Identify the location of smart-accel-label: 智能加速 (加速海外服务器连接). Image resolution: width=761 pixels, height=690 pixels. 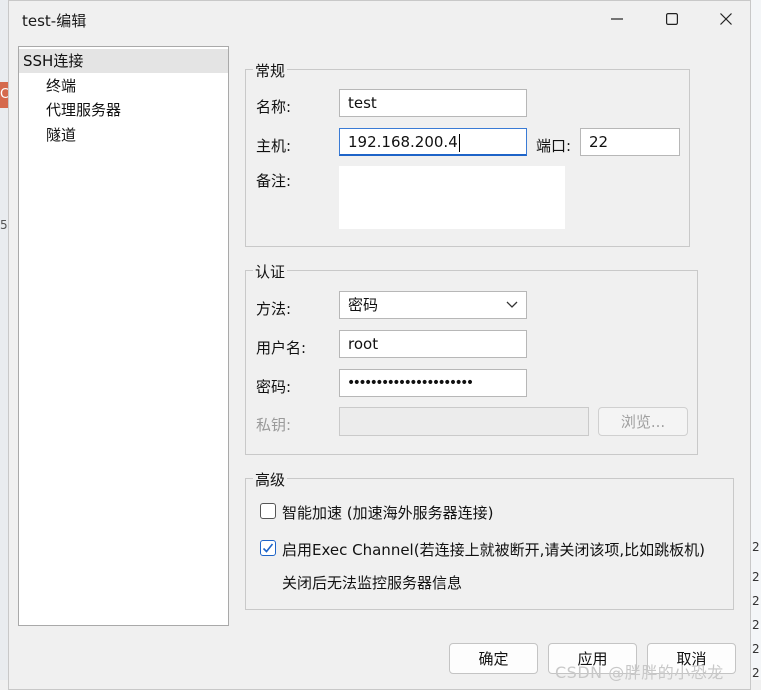
(387, 512).